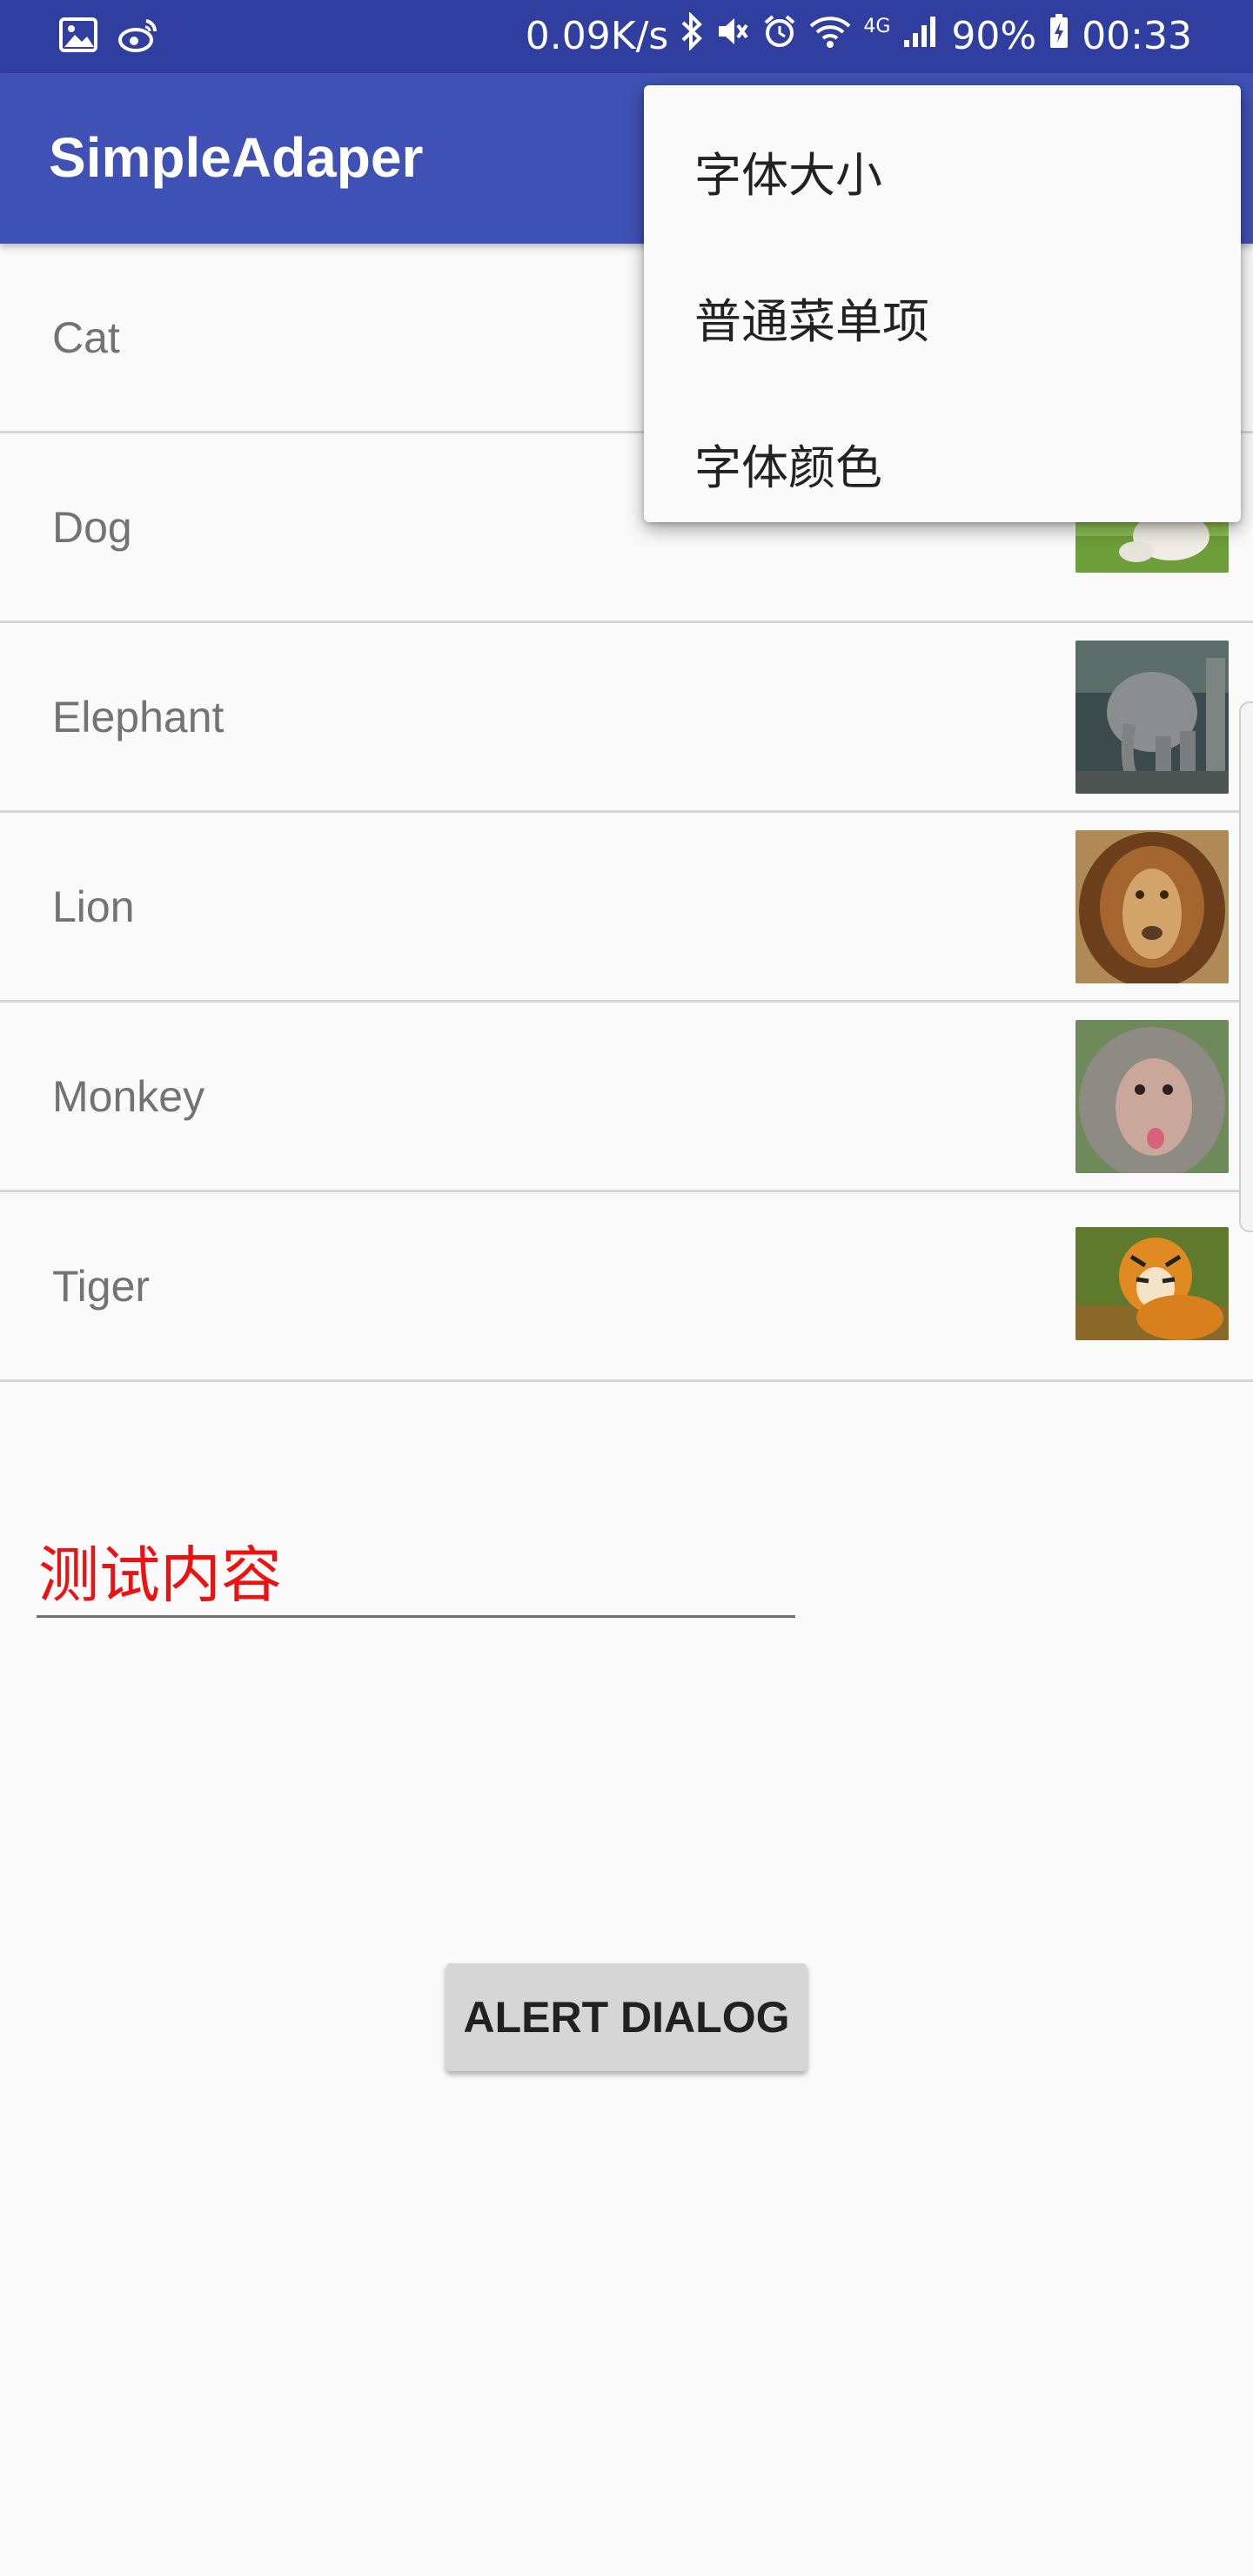  I want to click on network-type: 4G, so click(877, 26).